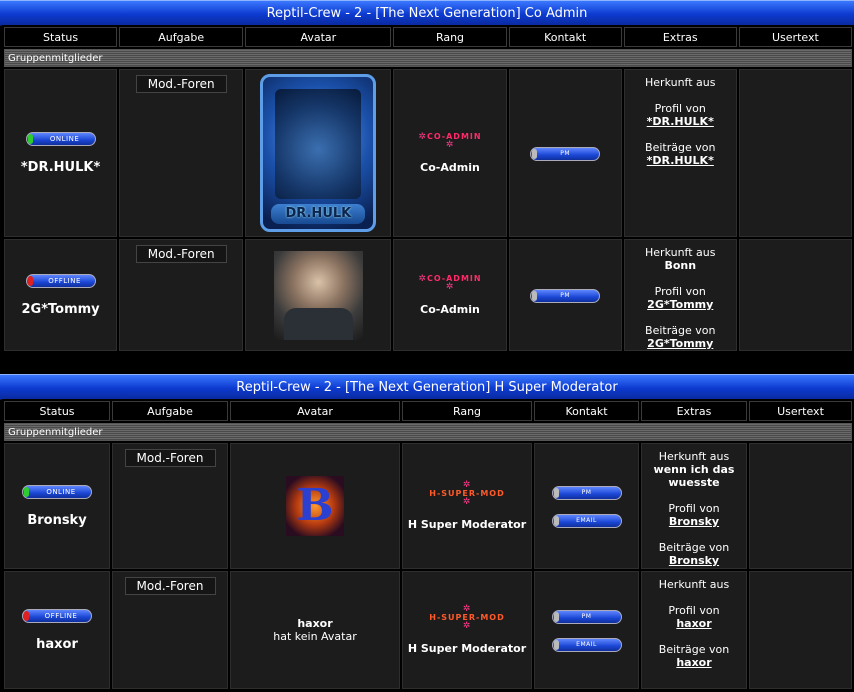 The width and height of the screenshot is (854, 692). What do you see at coordinates (680, 121) in the screenshot?
I see `profil-link: *DR.HULK*` at bounding box center [680, 121].